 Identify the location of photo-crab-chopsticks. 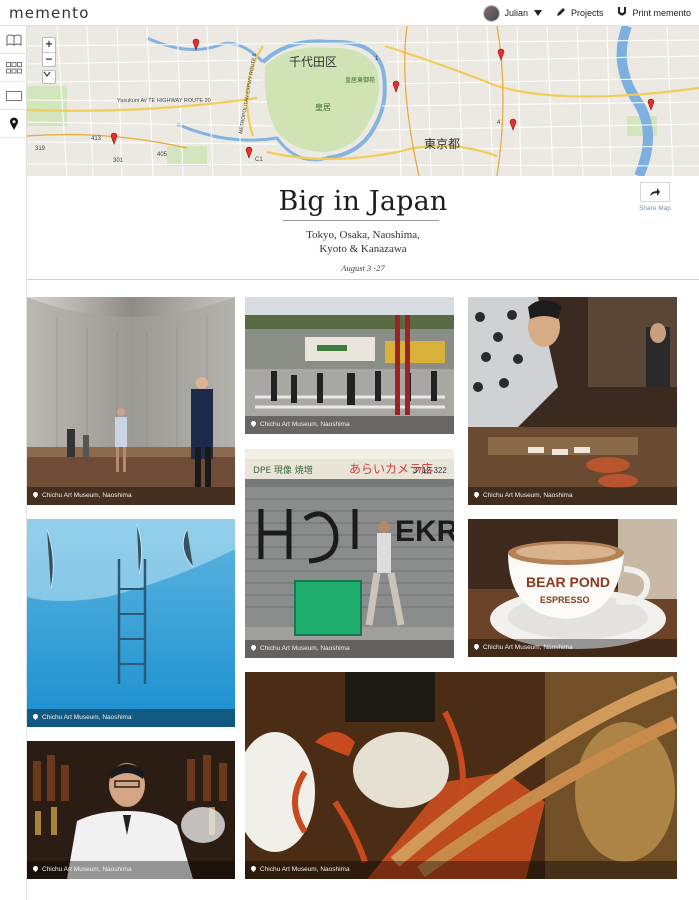
(461, 775).